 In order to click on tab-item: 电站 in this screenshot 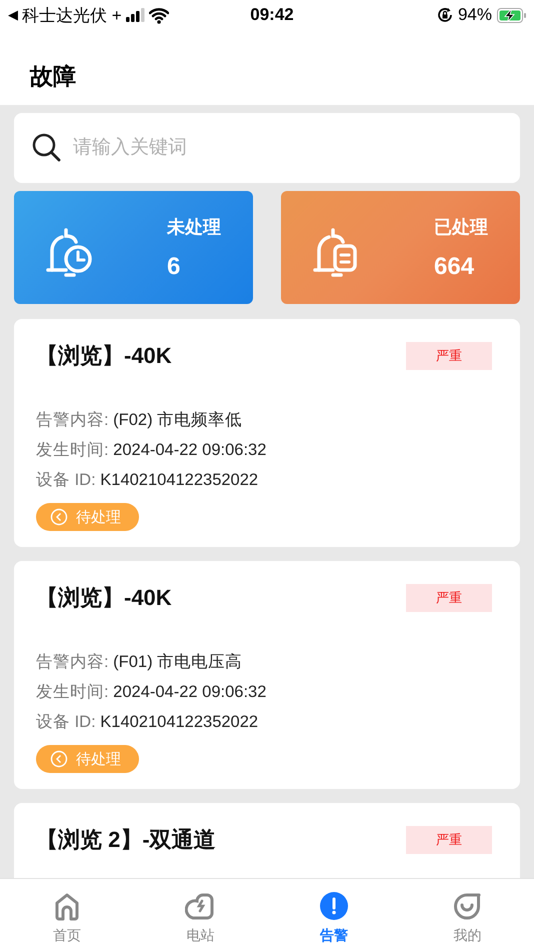, I will do `click(200, 914)`.